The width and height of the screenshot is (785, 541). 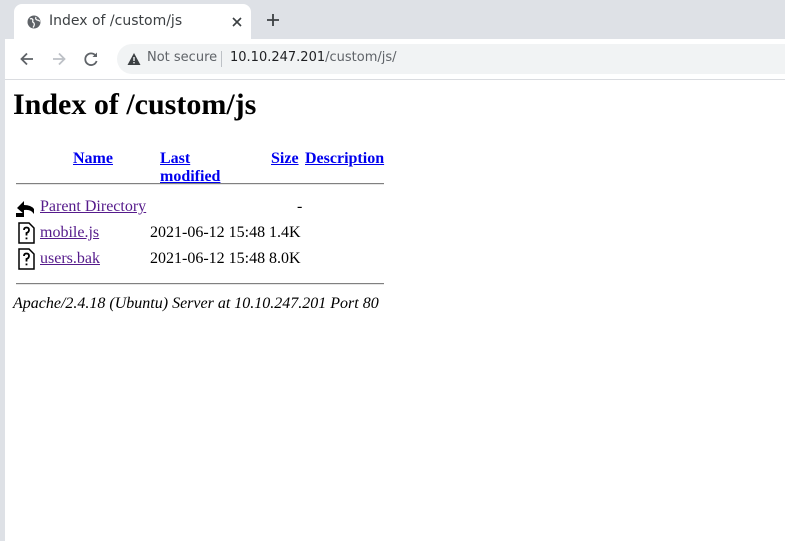 I want to click on tab-strip: Index of /custom/js, so click(x=392, y=19).